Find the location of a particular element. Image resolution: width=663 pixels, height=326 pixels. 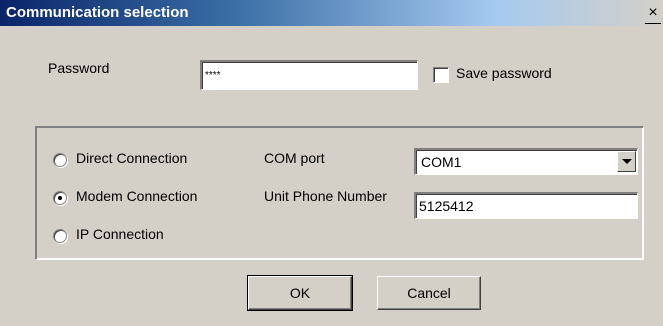

window-title: Communication selection is located at coordinates (97, 12).